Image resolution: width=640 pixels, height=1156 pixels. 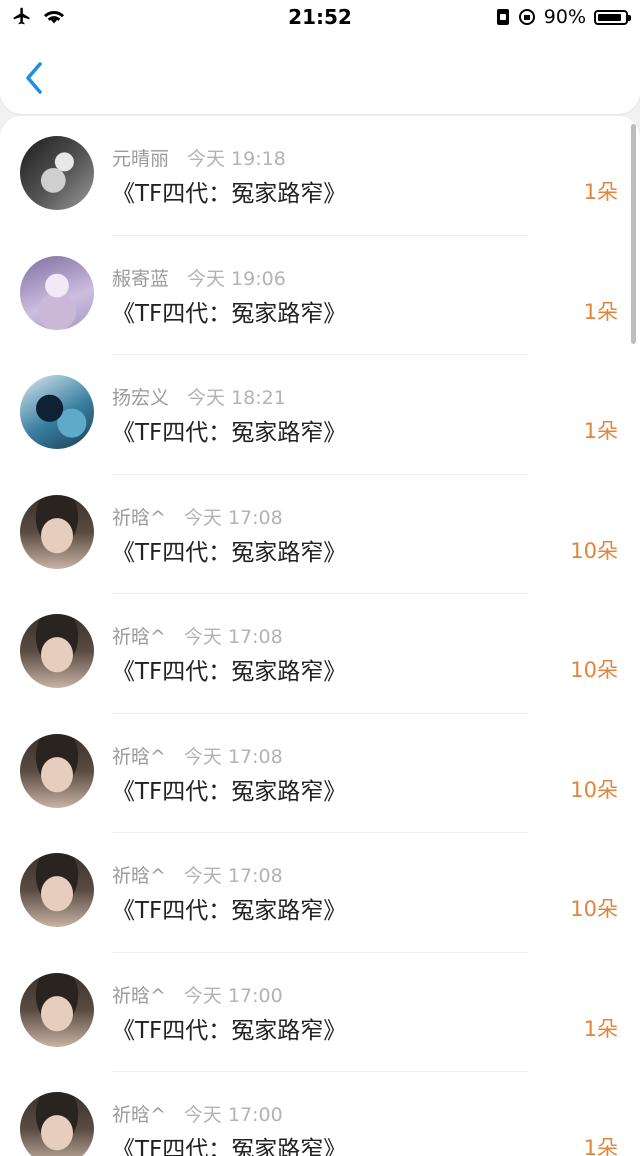 I want to click on status-bar: 21:52 90%, so click(x=320, y=17).